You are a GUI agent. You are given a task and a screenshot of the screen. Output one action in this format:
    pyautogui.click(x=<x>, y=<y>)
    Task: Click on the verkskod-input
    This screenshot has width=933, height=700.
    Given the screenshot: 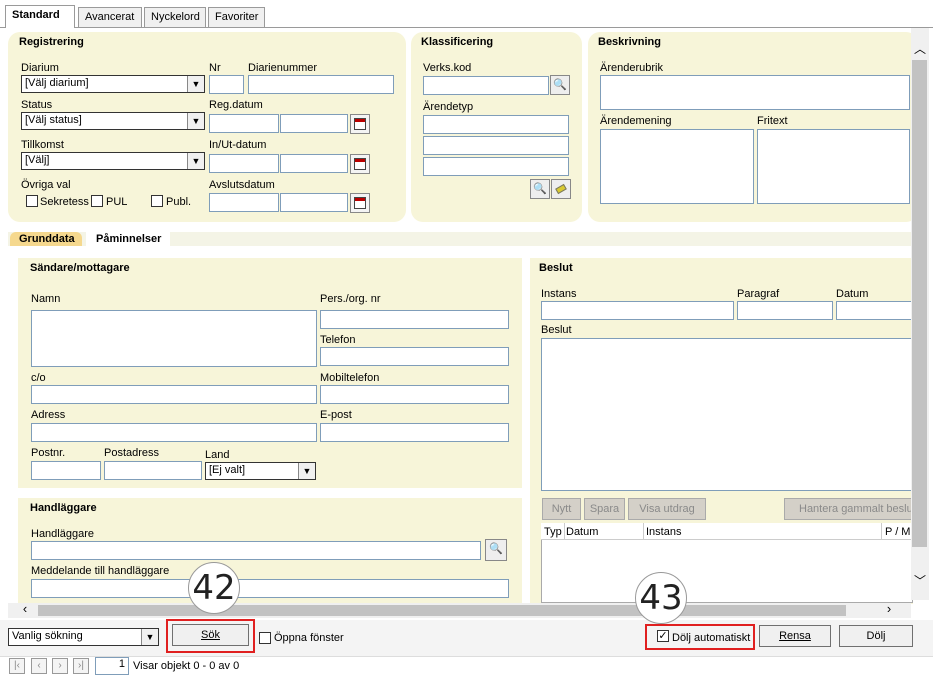 What is the action you would take?
    pyautogui.click(x=486, y=85)
    